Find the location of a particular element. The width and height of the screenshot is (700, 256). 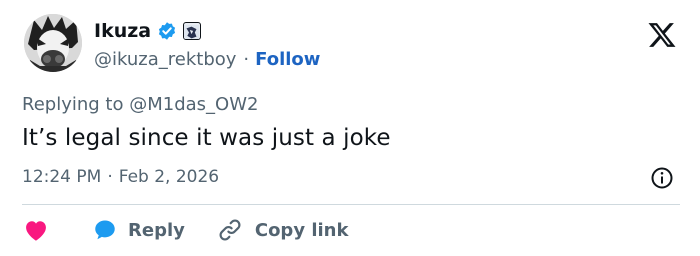

avatar is located at coordinates (53, 43).